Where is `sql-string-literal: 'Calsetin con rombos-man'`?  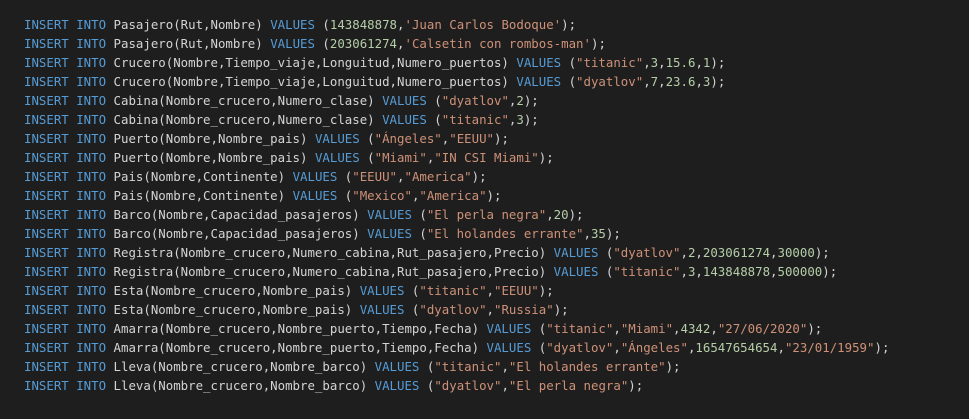
sql-string-literal: 'Calsetin con rombos-man' is located at coordinates (497, 43).